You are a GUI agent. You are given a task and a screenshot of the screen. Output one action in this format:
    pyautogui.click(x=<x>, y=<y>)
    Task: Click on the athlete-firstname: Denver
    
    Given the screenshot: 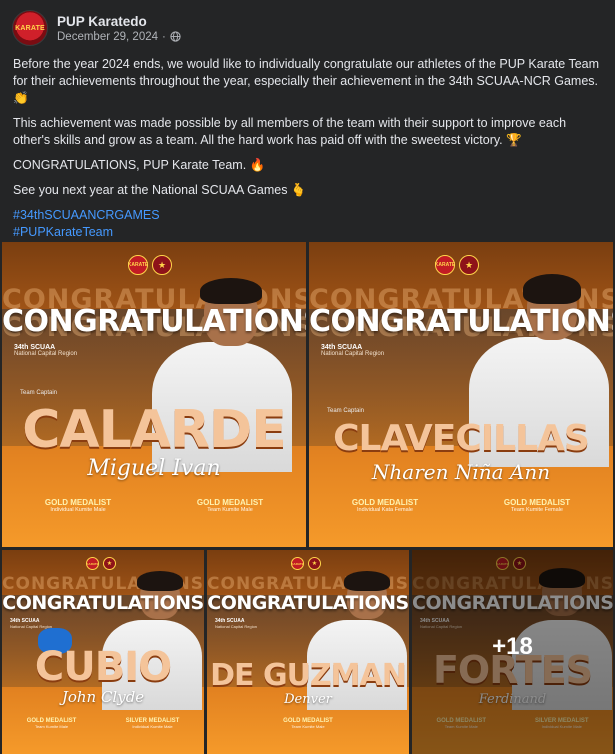 What is the action you would take?
    pyautogui.click(x=308, y=699)
    